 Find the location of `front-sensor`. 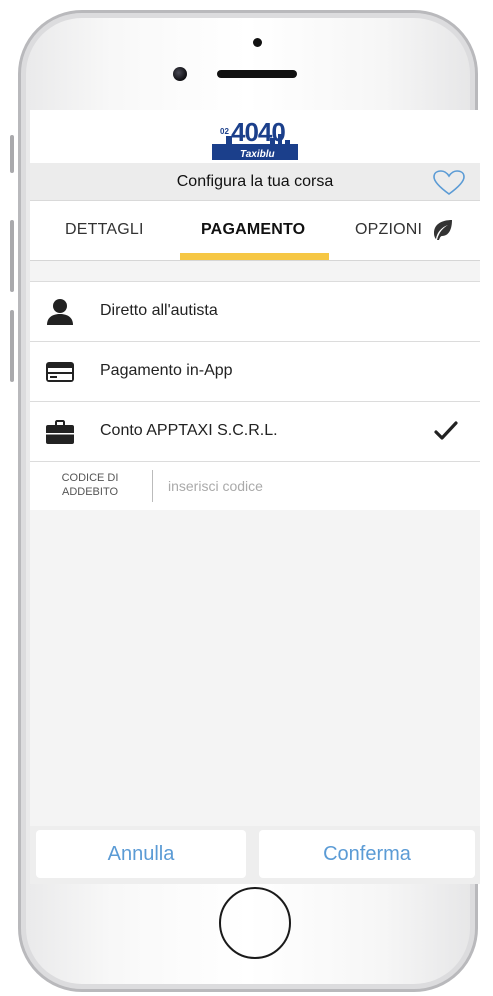

front-sensor is located at coordinates (257, 42).